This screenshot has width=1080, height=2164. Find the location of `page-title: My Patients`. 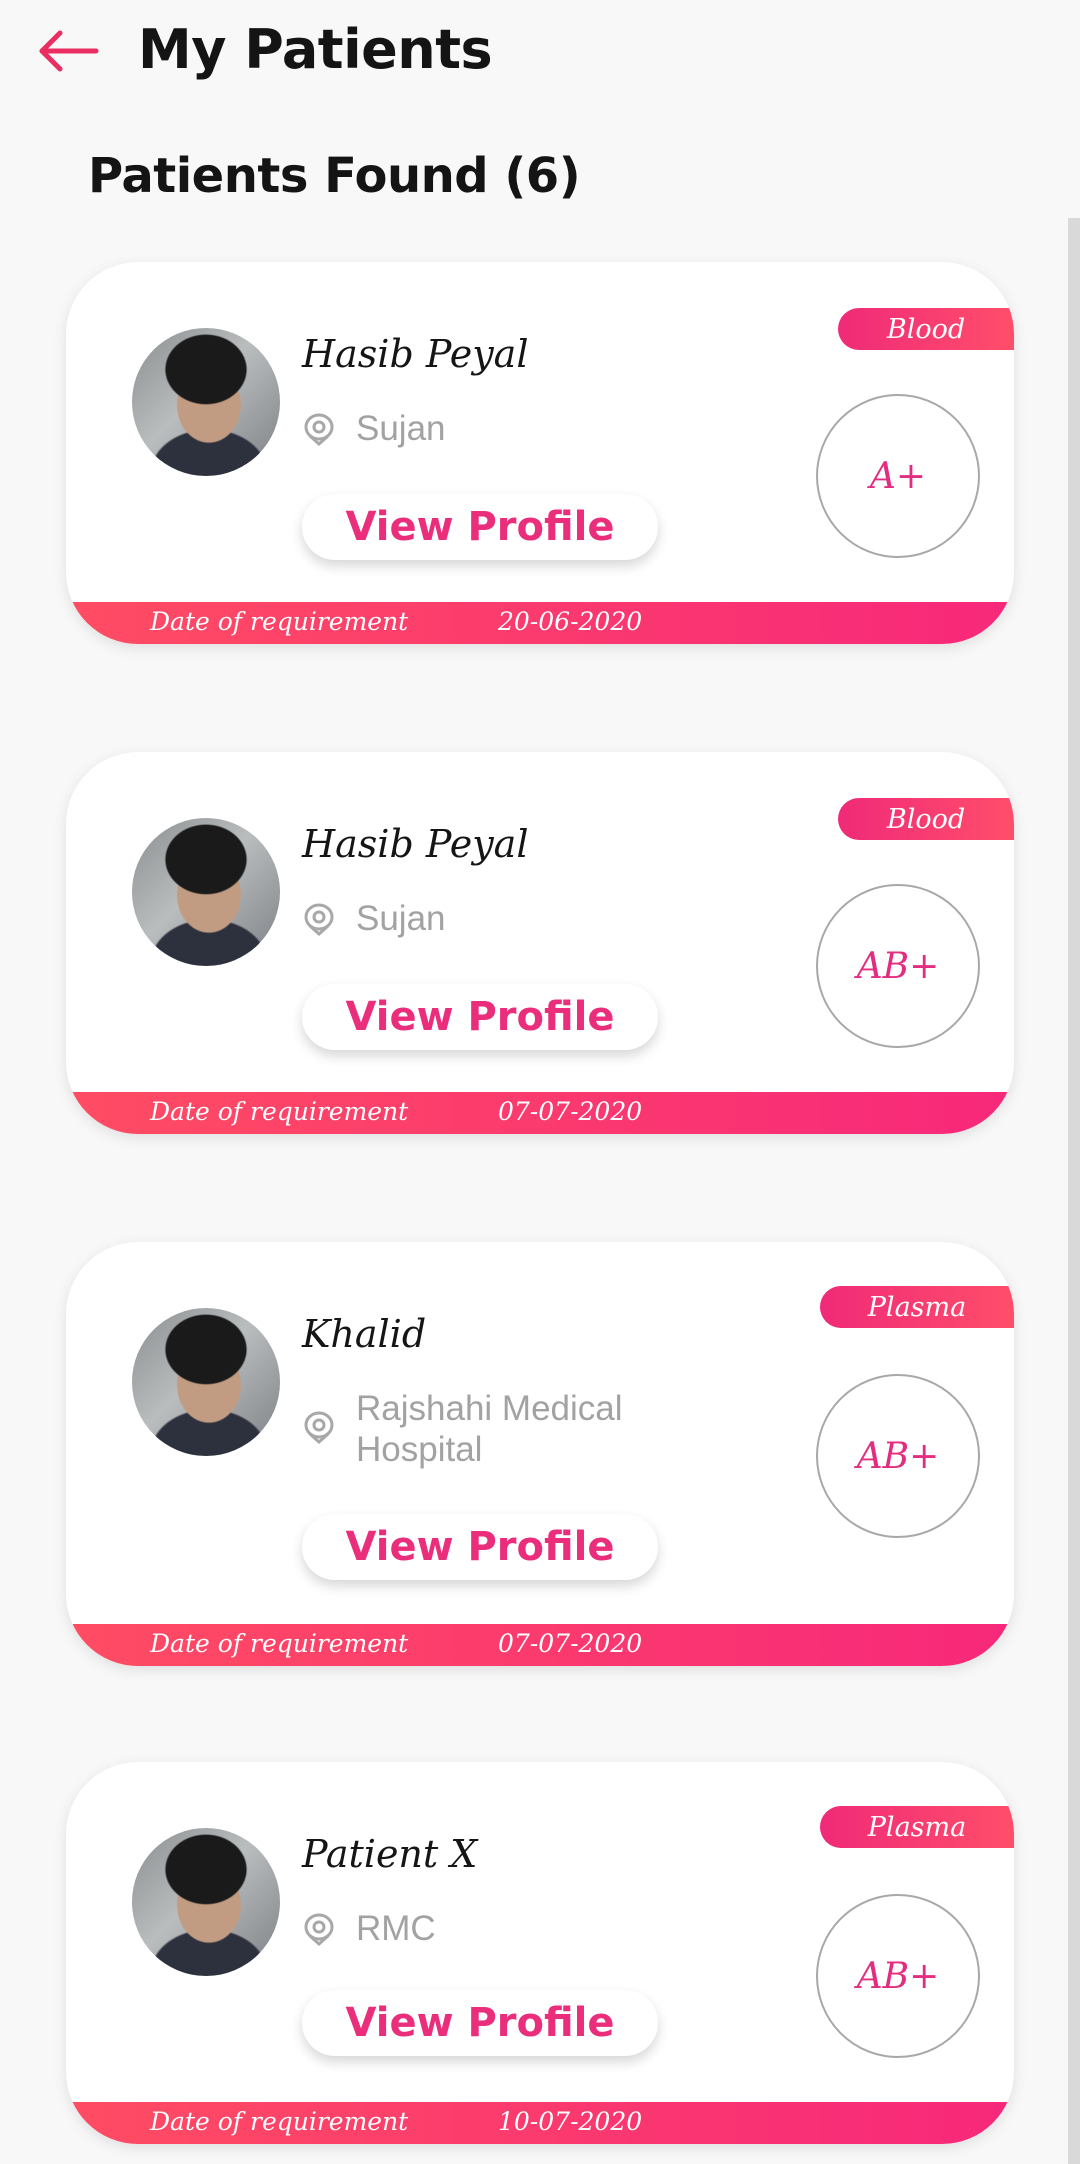

page-title: My Patients is located at coordinates (315, 49).